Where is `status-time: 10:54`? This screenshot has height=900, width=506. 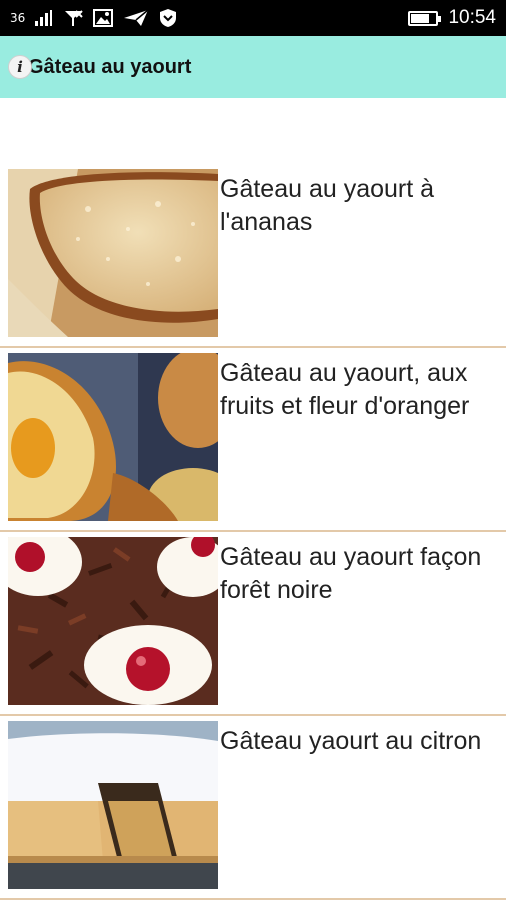
status-time: 10:54 is located at coordinates (472, 17).